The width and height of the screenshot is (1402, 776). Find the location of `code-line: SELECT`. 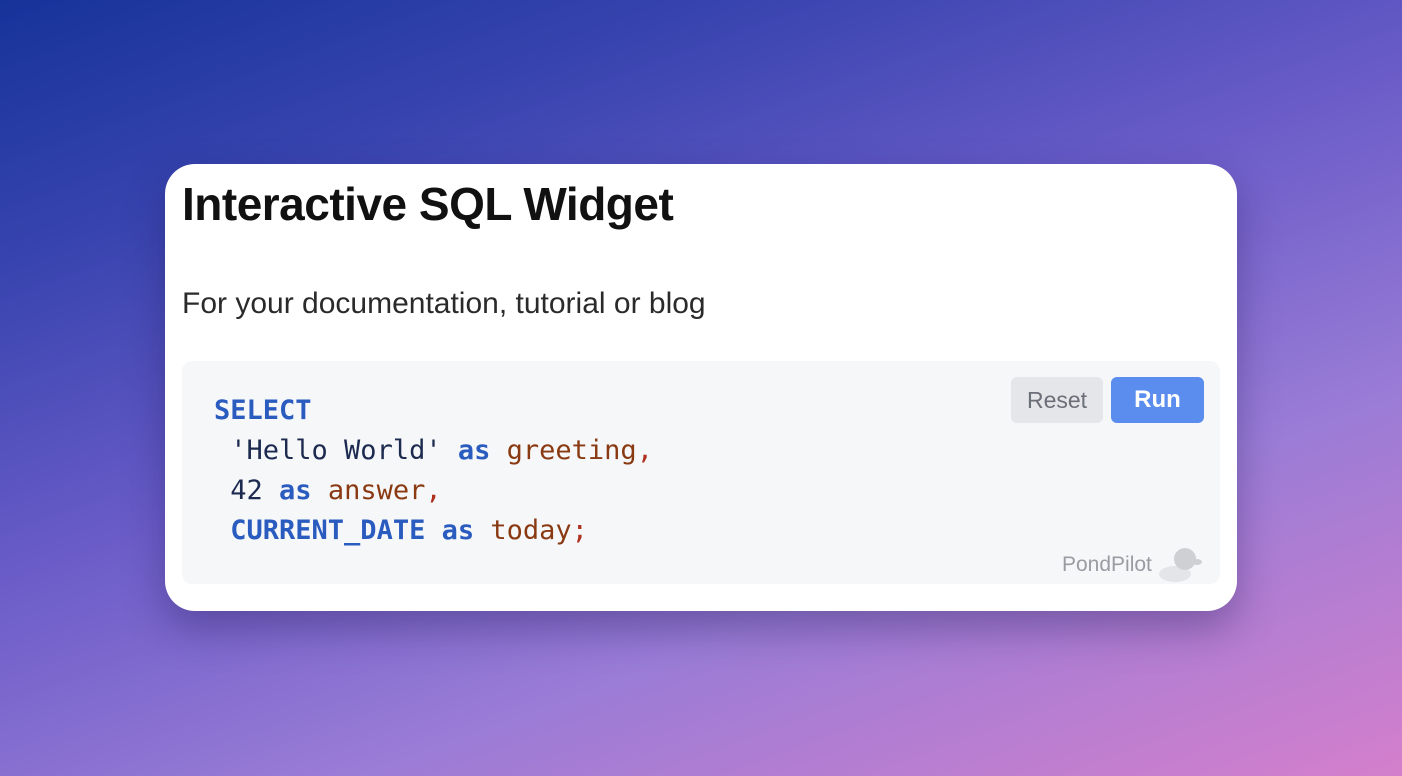

code-line: SELECT is located at coordinates (263, 410).